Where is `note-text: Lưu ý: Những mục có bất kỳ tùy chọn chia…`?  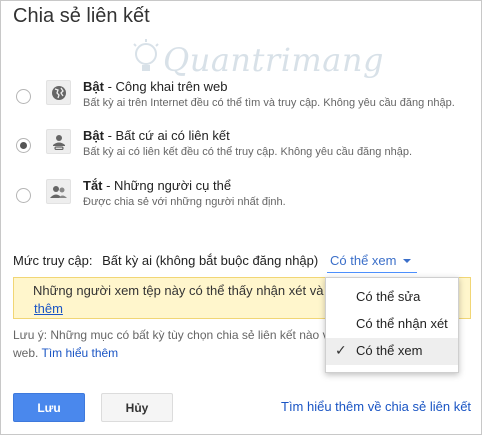 note-text: Lưu ý: Những mục có bất kỳ tùy chọn chia… is located at coordinates (174, 344).